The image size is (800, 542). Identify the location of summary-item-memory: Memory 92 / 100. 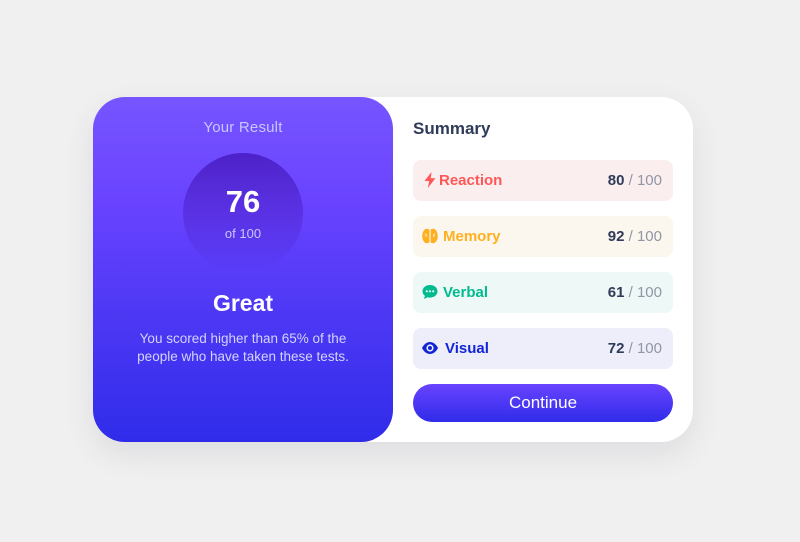
(543, 236).